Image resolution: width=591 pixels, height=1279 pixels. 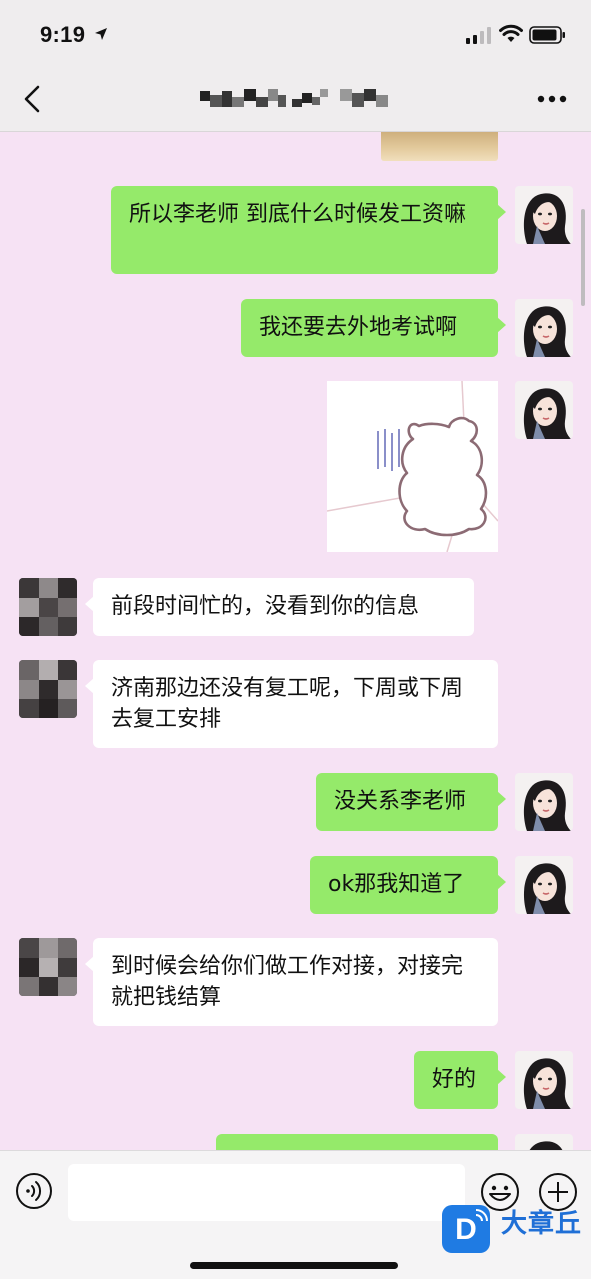 I want to click on voice-input-icon, so click(x=34, y=1191).